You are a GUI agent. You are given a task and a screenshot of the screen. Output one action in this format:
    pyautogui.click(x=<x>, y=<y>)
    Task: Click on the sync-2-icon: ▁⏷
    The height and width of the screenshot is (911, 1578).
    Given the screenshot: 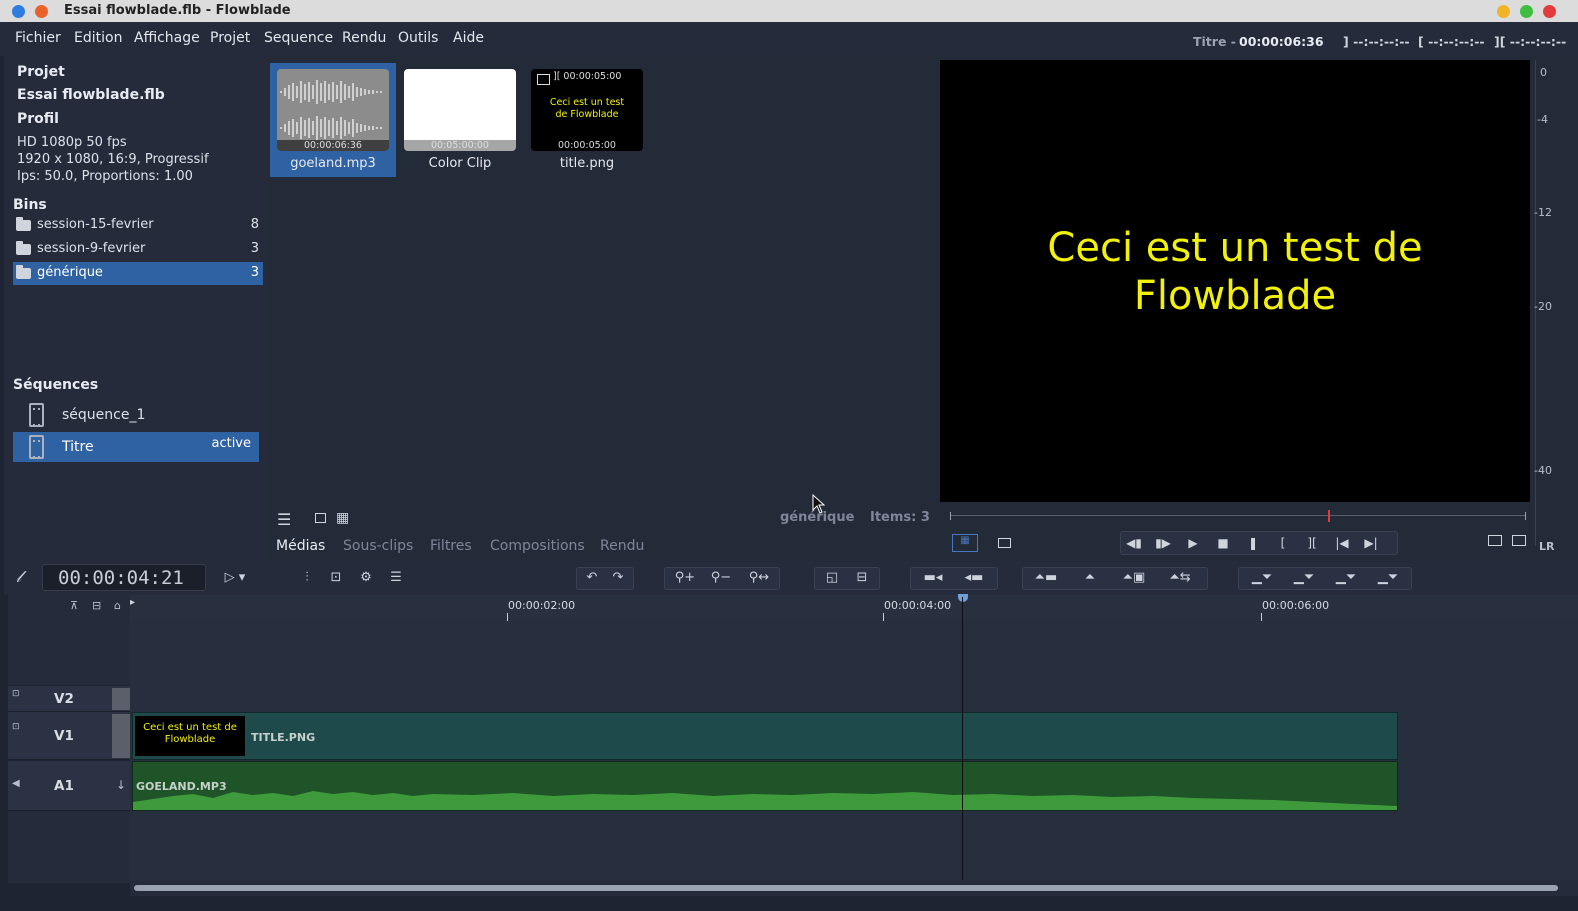 What is the action you would take?
    pyautogui.click(x=1304, y=578)
    